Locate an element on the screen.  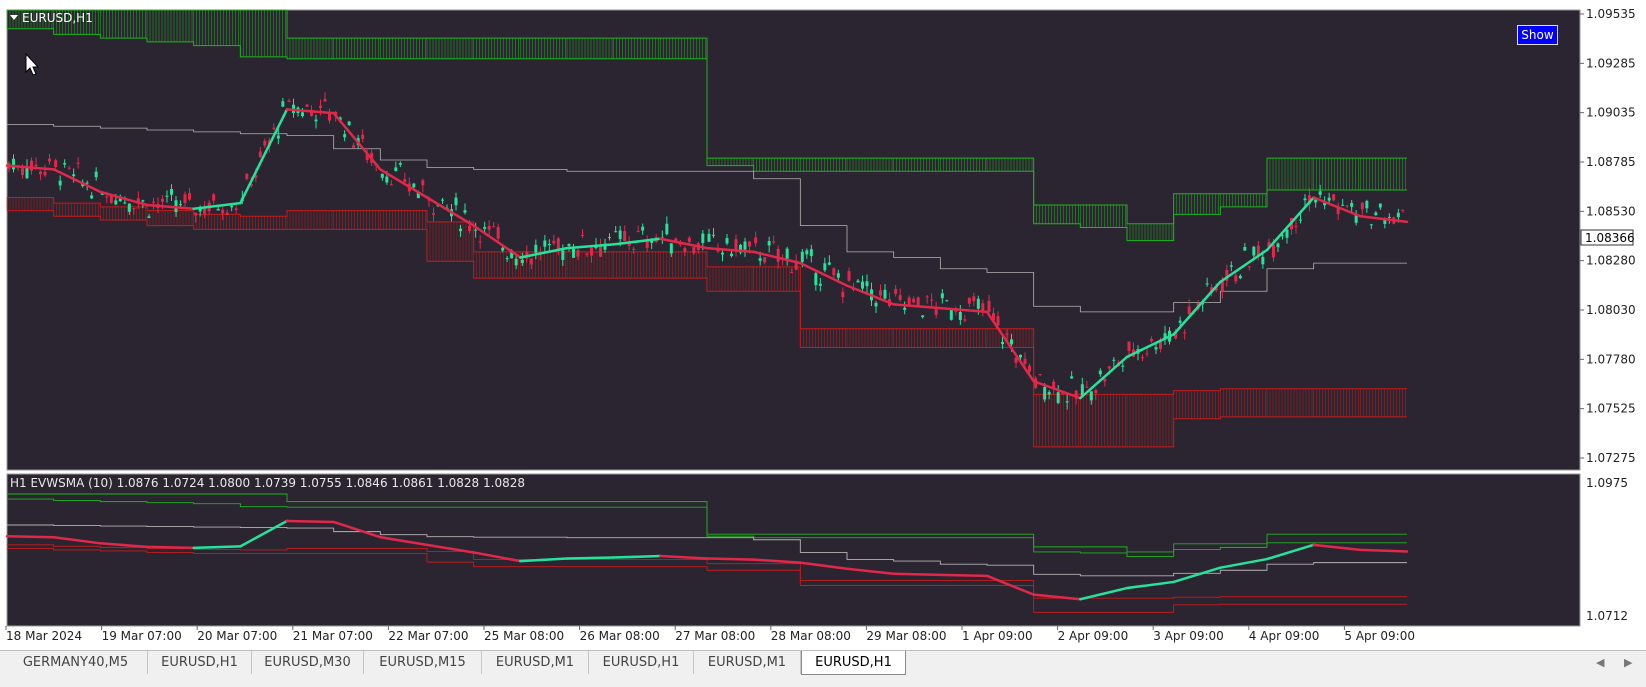
time-axis-label: 5 Apr 09:00 is located at coordinates (1379, 636).